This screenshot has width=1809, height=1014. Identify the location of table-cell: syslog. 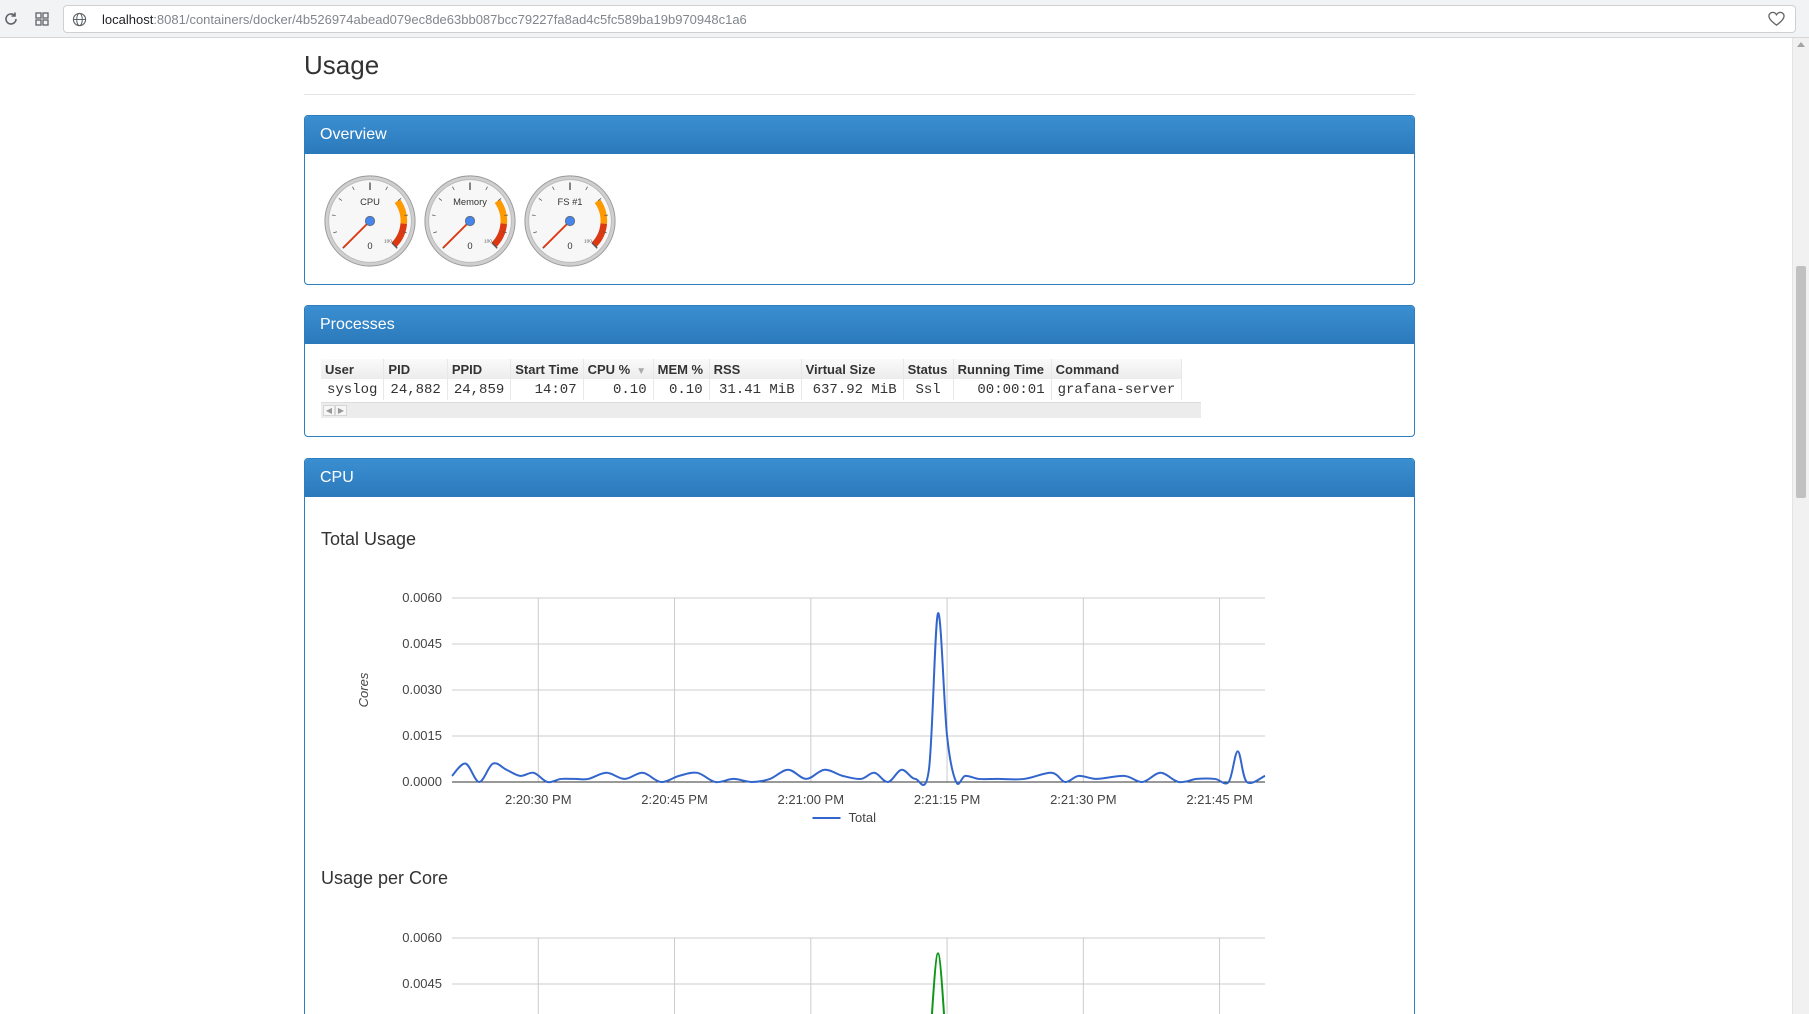
(353, 389).